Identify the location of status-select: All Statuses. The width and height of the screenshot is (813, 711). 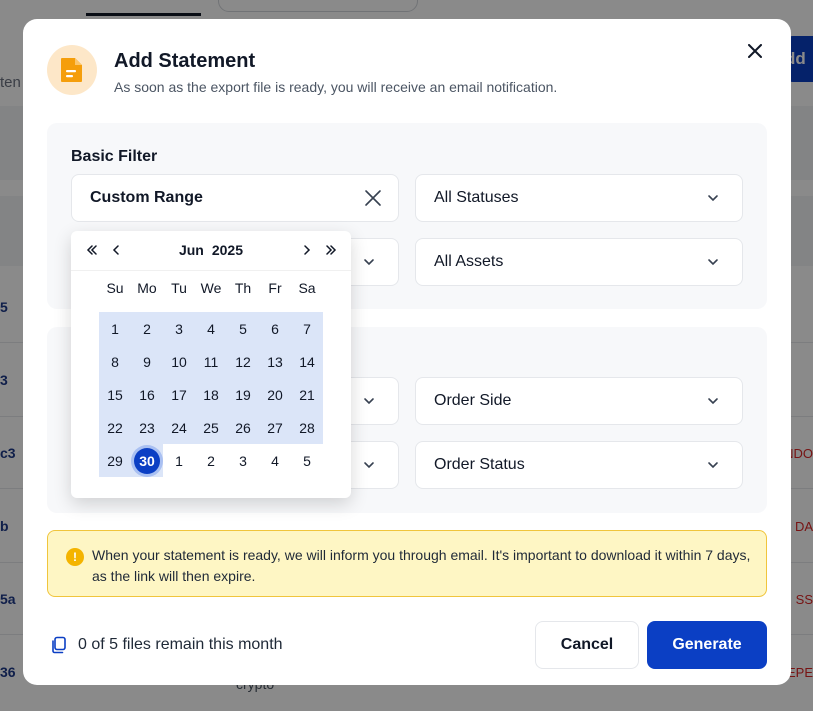
(579, 198).